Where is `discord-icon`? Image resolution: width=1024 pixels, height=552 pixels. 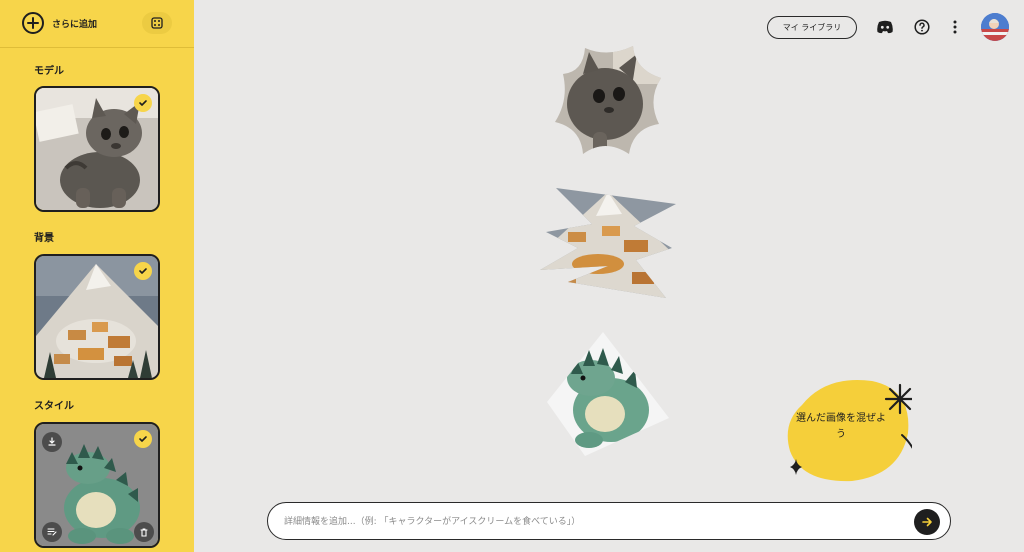
discord-icon is located at coordinates (885, 27).